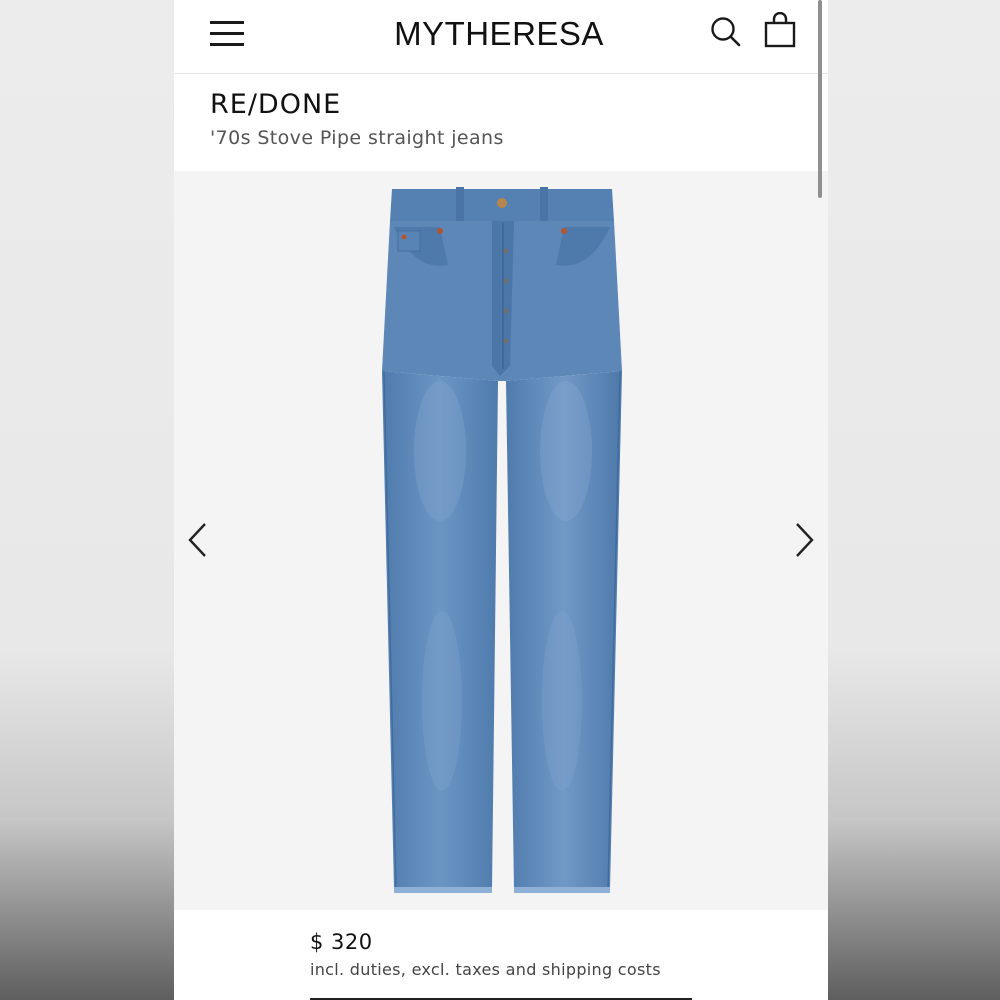  I want to click on hamburger-menu-icon, so click(227, 33).